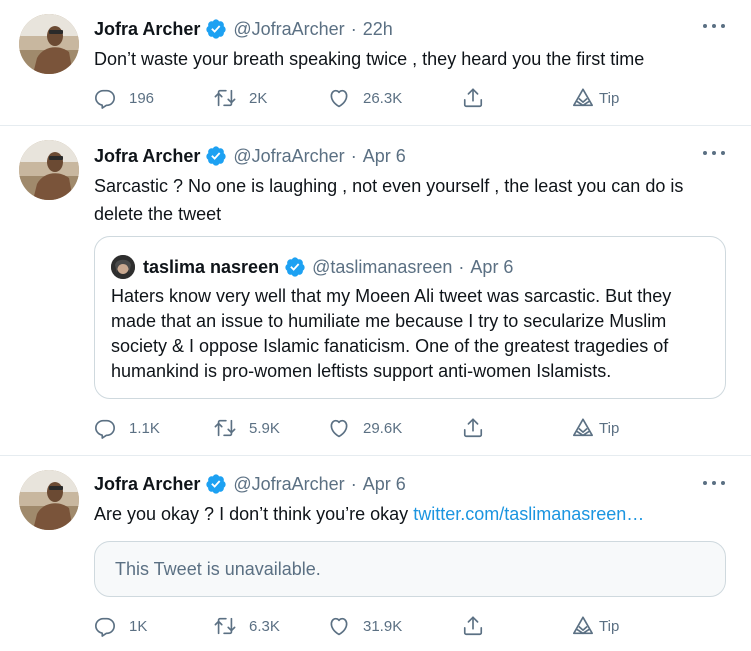 The height and width of the screenshot is (651, 751). Describe the element at coordinates (383, 626) in the screenshot. I see `like-count: 31.9K` at that location.